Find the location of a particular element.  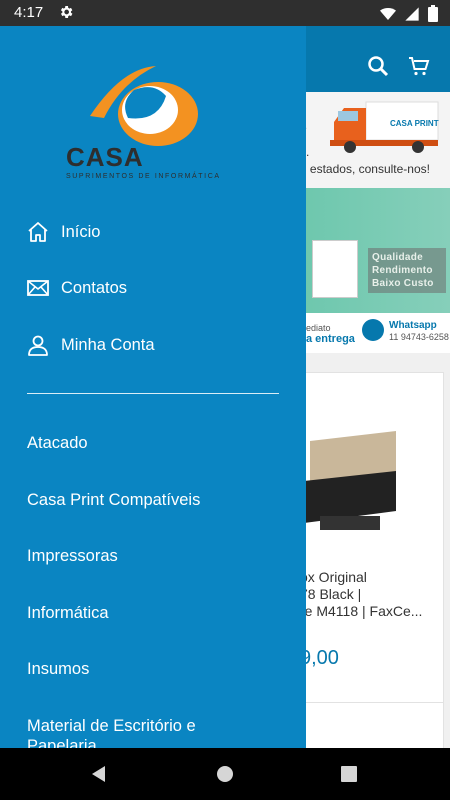

category-label: Impressoras is located at coordinates (72, 556).